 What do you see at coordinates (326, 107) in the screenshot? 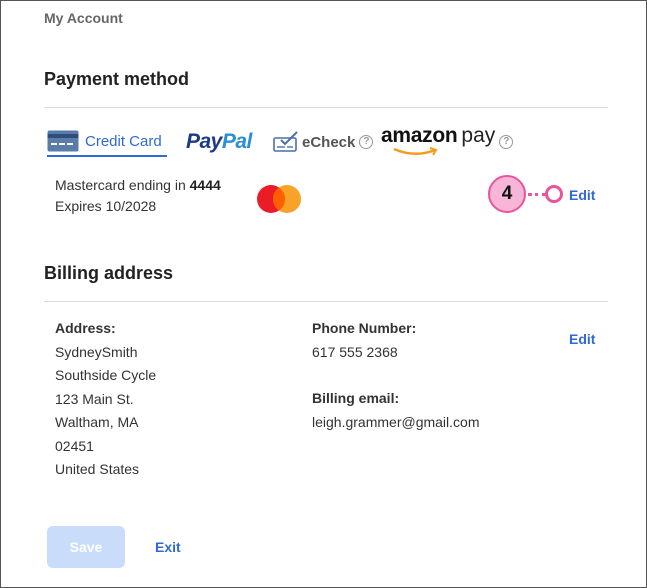
I see `payment-divider` at bounding box center [326, 107].